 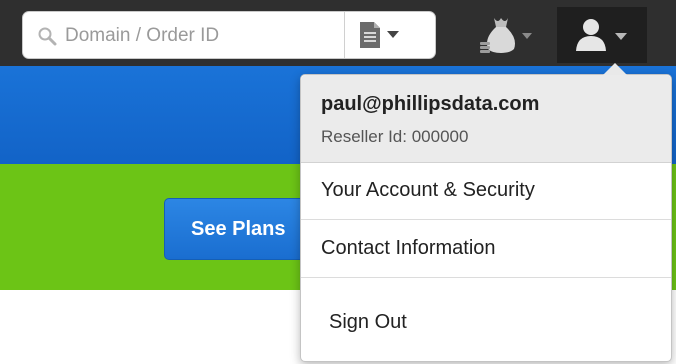 I want to click on menu-item-sign-out: Sign Out, so click(x=486, y=321).